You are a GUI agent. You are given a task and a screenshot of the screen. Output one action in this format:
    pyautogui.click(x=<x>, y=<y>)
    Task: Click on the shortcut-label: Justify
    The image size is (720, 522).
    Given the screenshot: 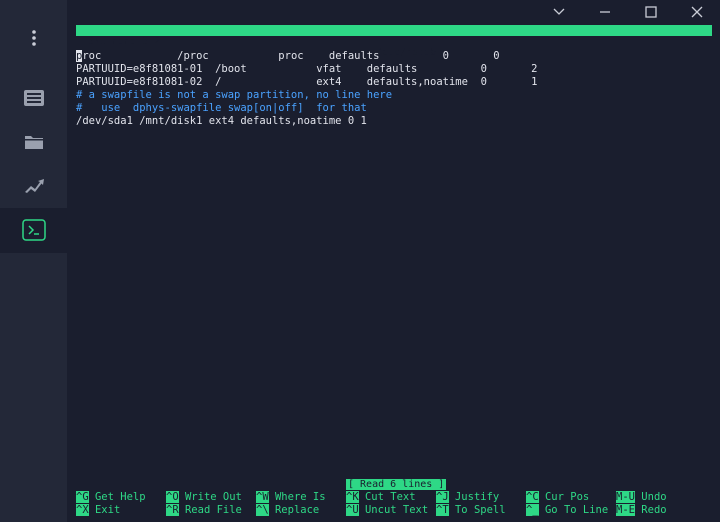 What is the action you would take?
    pyautogui.click(x=477, y=497)
    